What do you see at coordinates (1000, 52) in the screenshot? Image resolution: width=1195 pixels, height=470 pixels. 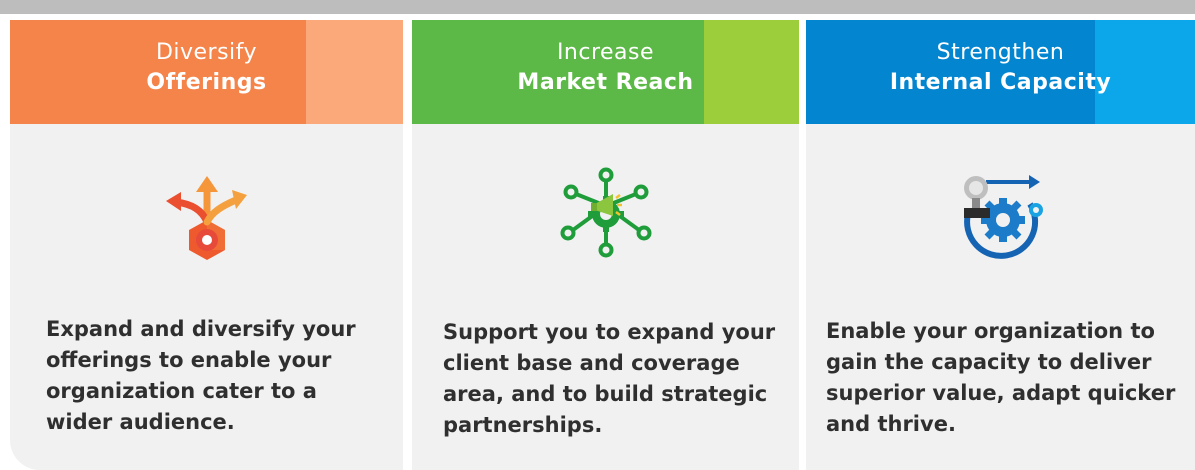 I see `card-title-line1: Strengthen` at bounding box center [1000, 52].